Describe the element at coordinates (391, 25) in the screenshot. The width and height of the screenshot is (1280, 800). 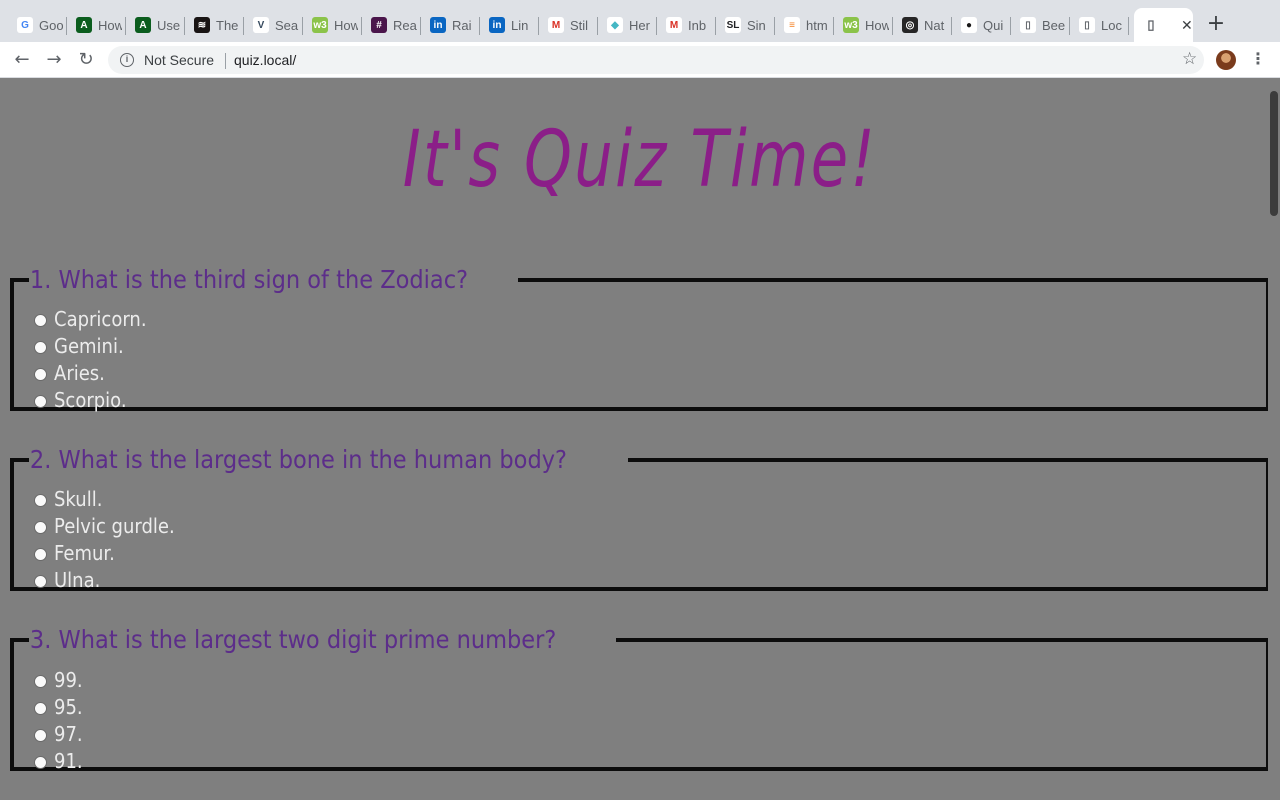
I see `browser-tab: # Rea` at that location.